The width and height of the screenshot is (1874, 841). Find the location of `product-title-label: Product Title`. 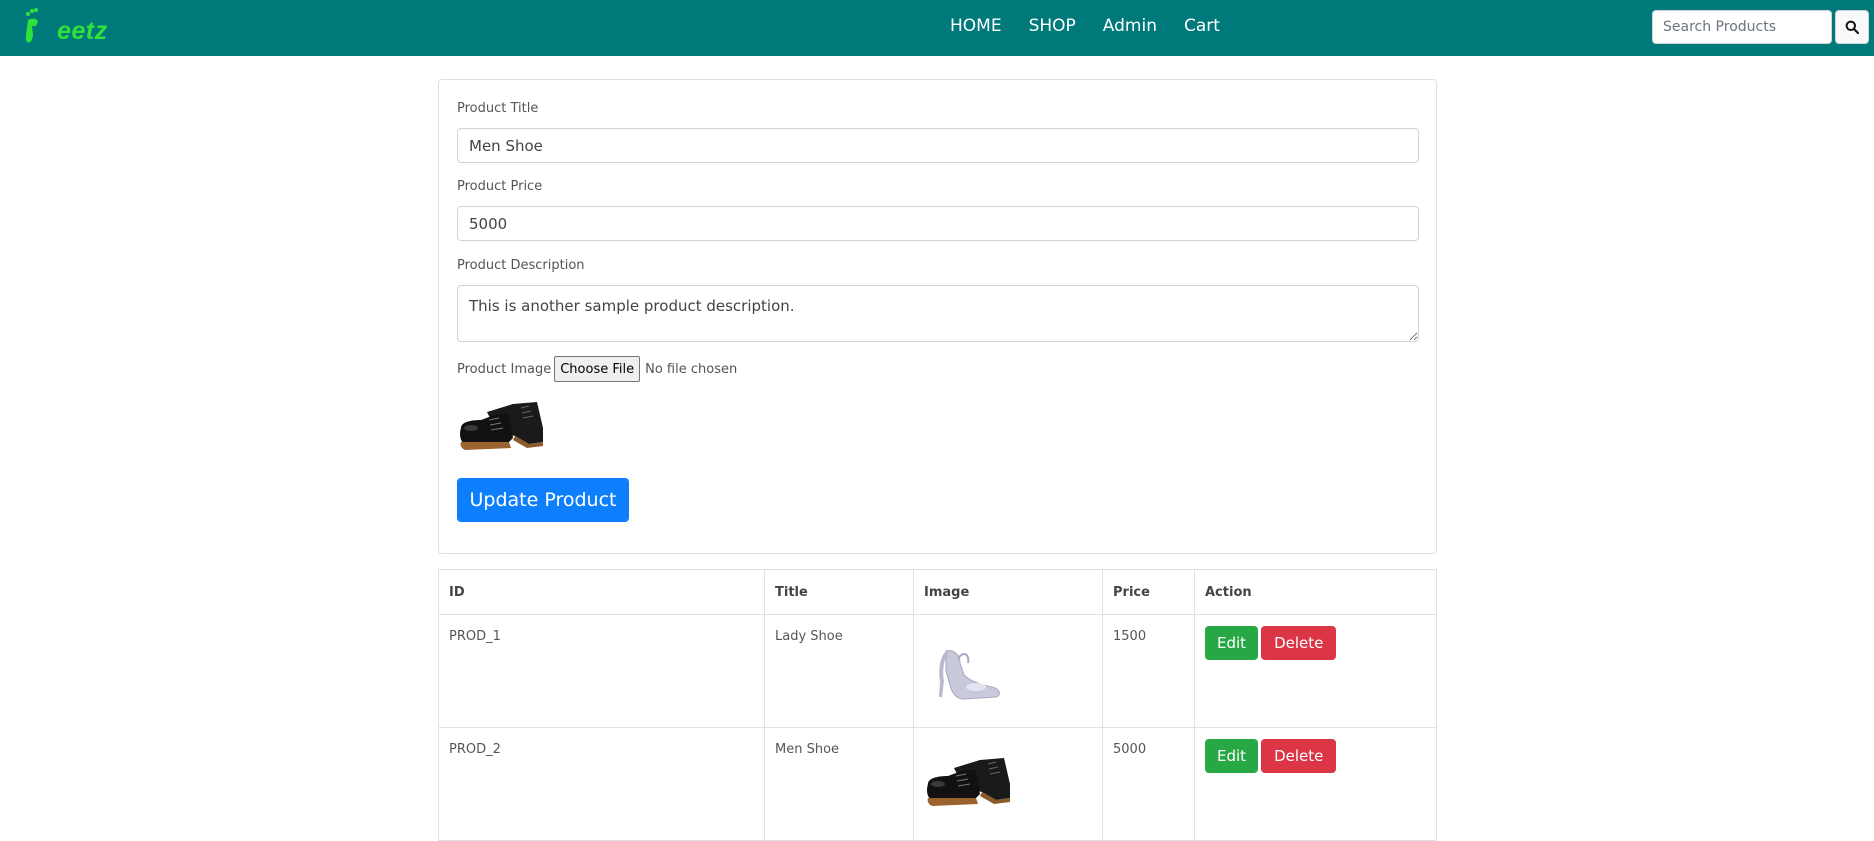

product-title-label: Product Title is located at coordinates (498, 108).